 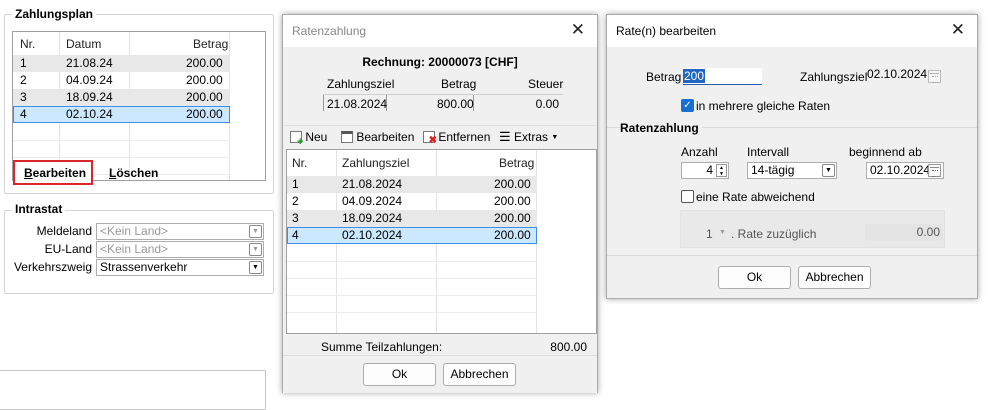 What do you see at coordinates (180, 249) in the screenshot?
I see `euland-select: <Kein Land> ▼` at bounding box center [180, 249].